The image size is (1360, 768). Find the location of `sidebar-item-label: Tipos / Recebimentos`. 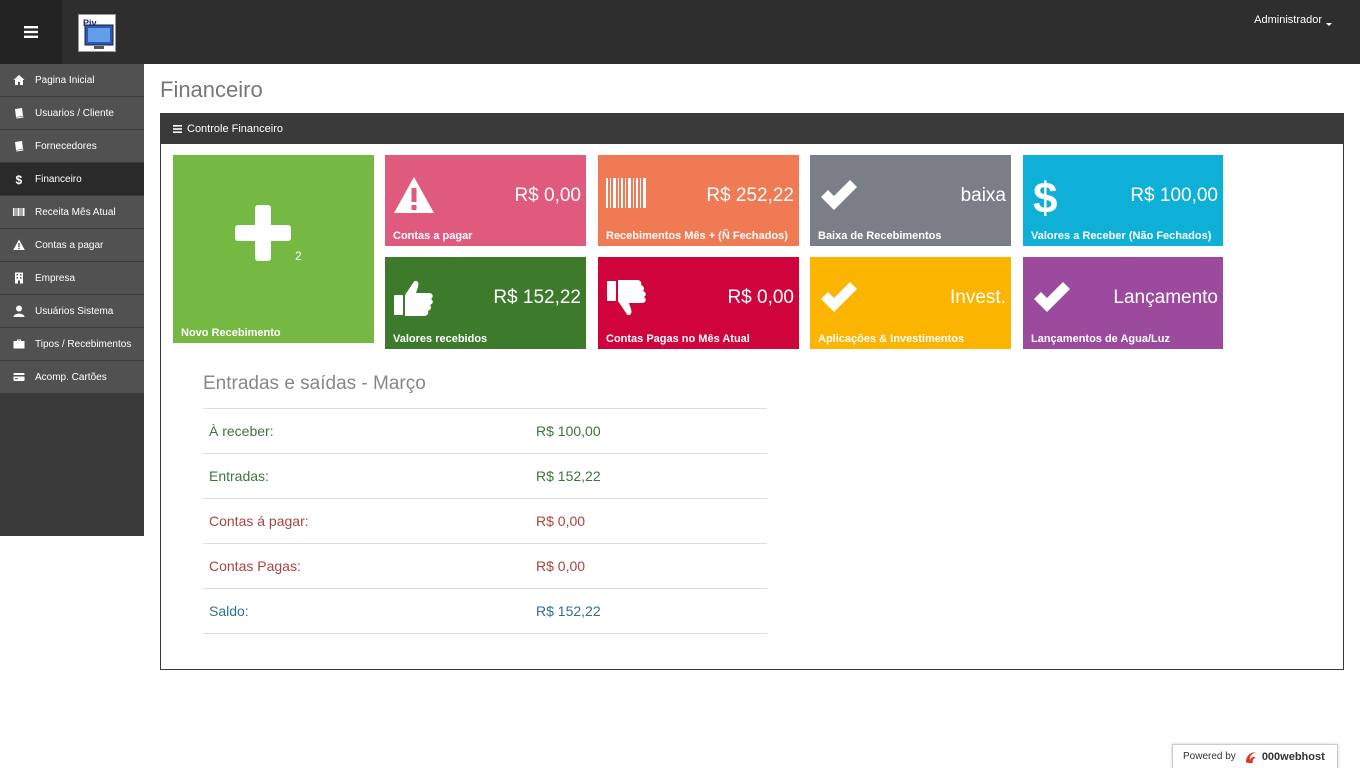

sidebar-item-label: Tipos / Recebimentos is located at coordinates (83, 344).